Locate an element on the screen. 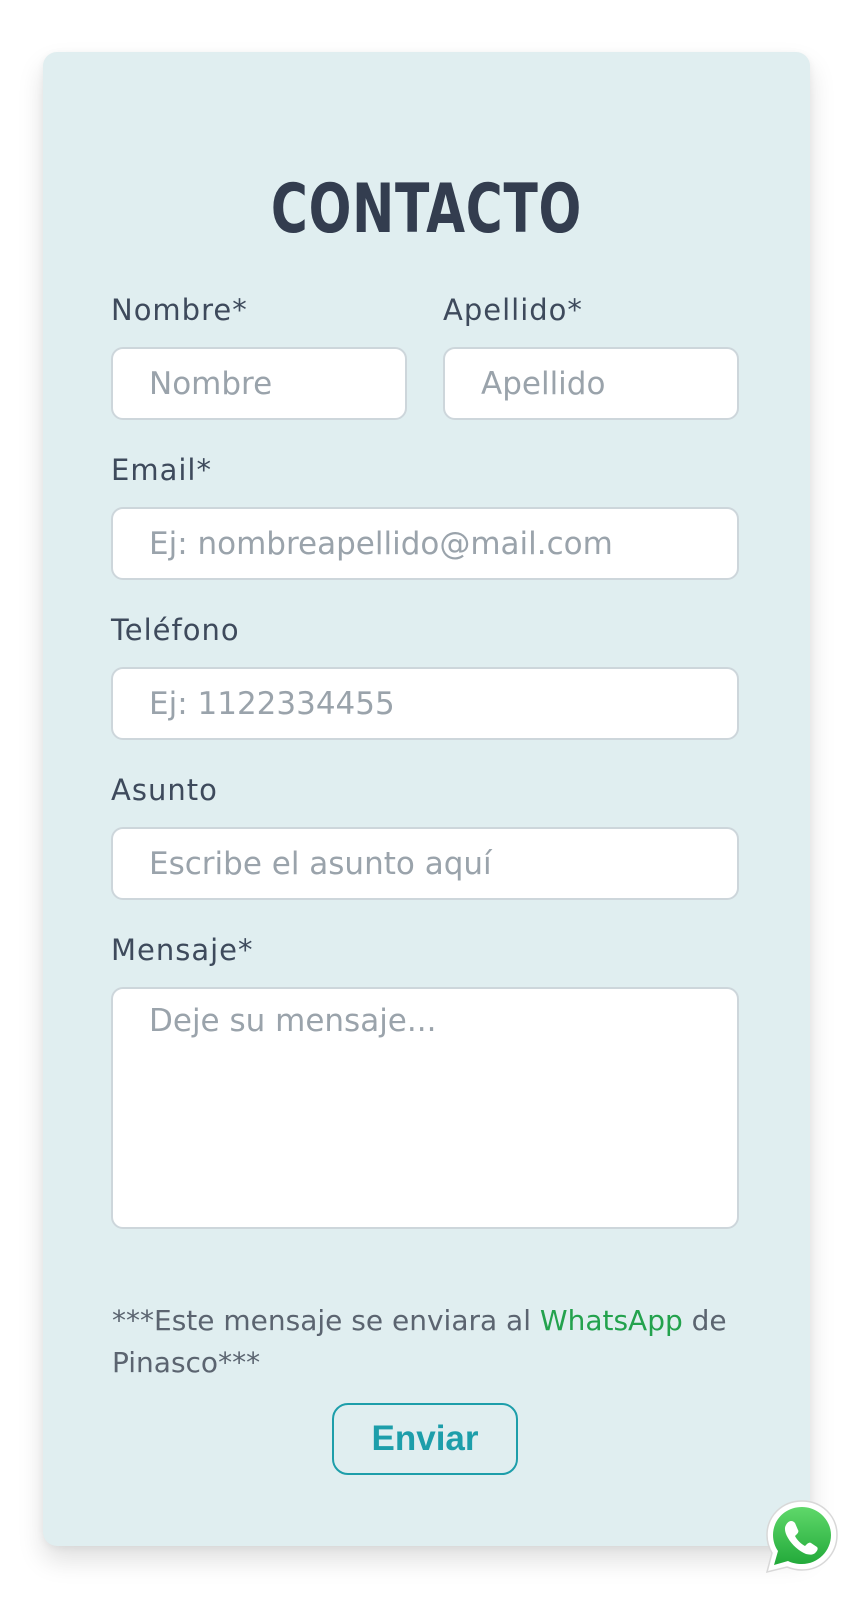 The width and height of the screenshot is (852, 1600). mensaje-textarea is located at coordinates (425, 1108).